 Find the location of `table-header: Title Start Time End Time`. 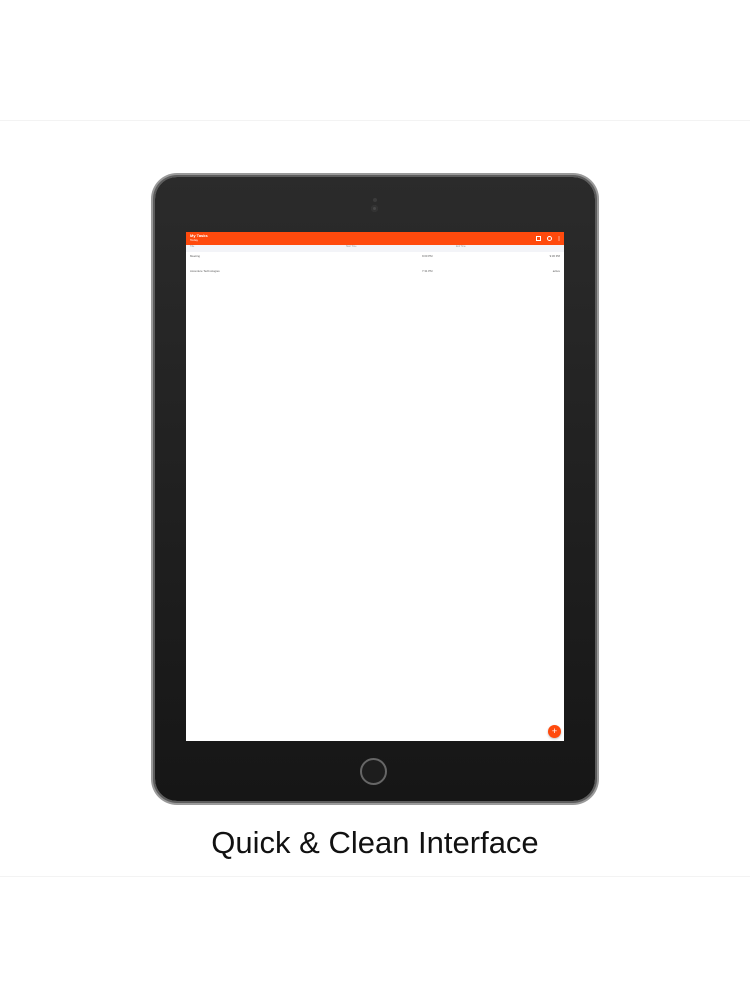

table-header: Title Start Time End Time is located at coordinates (375, 248).